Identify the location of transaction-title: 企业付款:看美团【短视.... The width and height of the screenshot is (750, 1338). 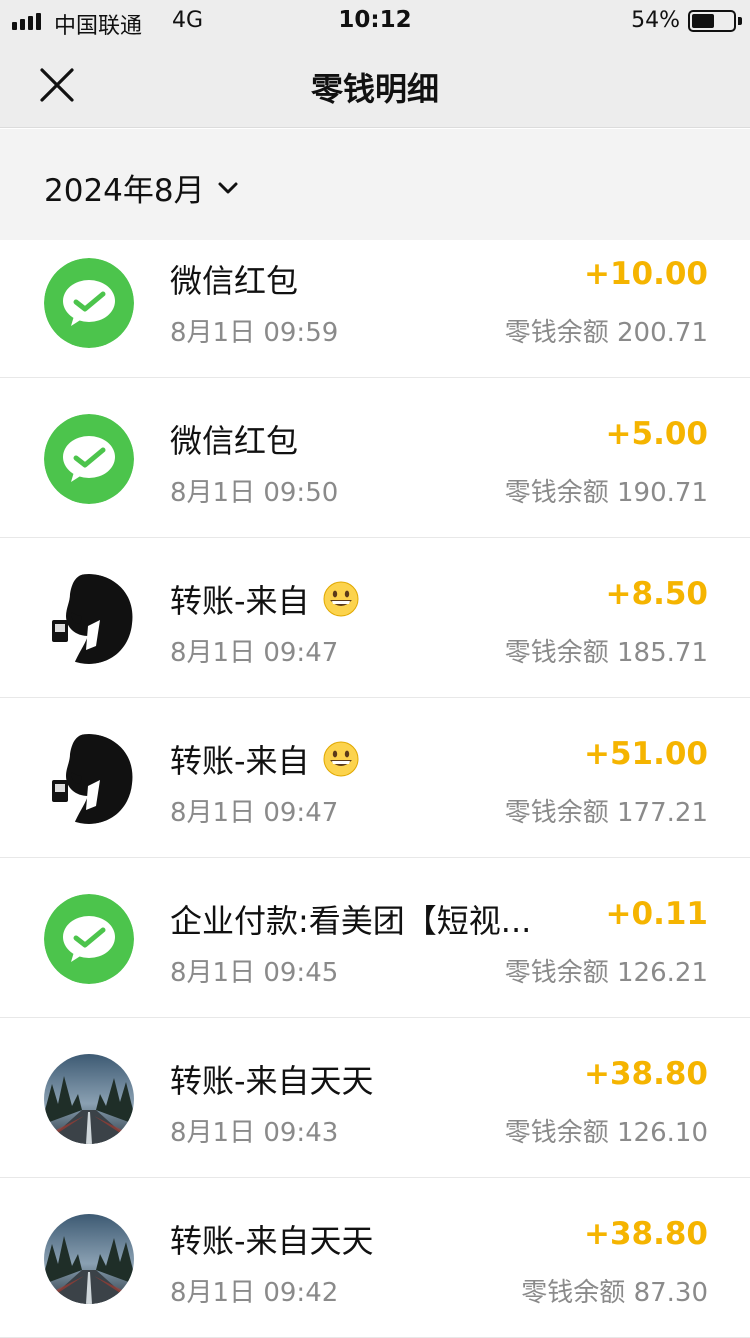
(350, 919).